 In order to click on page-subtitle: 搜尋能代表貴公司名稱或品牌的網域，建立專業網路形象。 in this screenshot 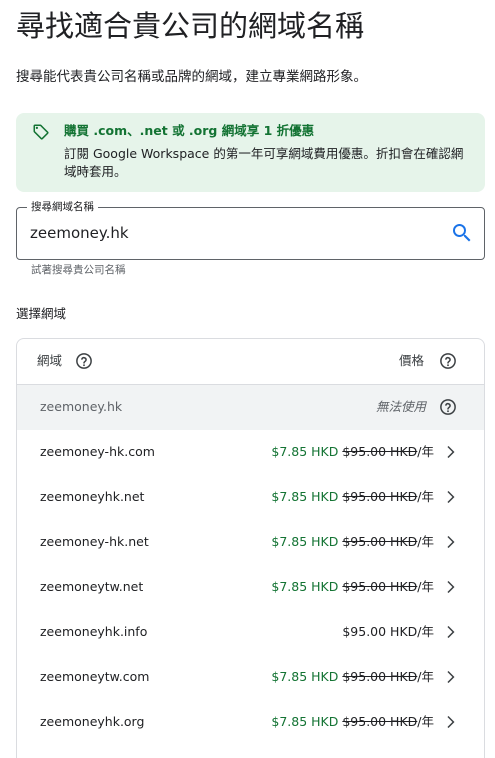, I will do `click(191, 77)`.